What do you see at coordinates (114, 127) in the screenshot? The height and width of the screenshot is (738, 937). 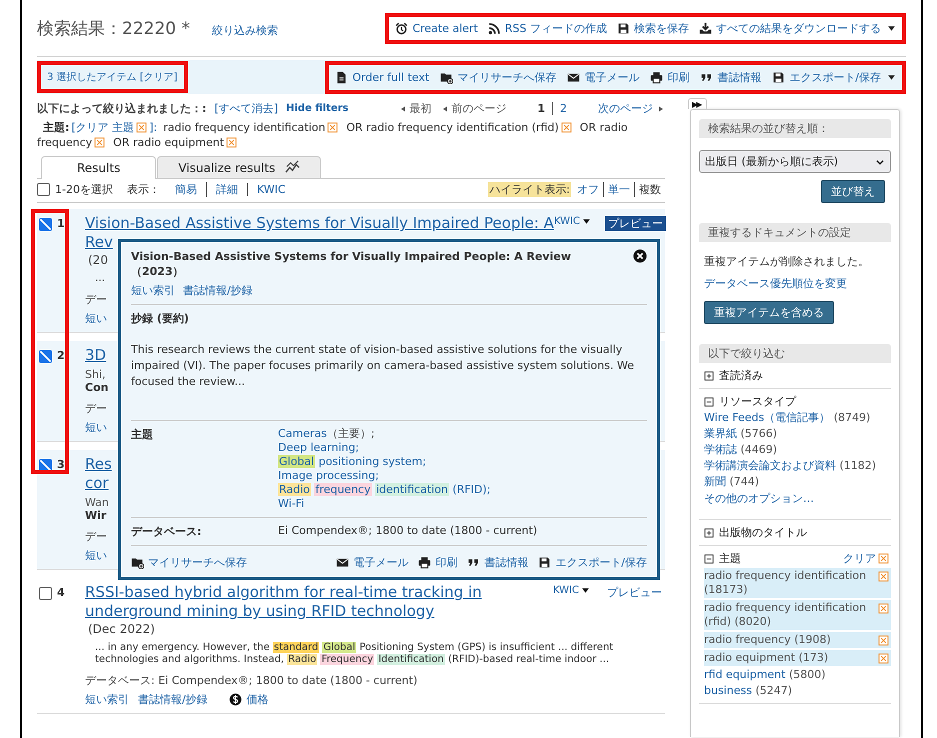 I see `clear-subject-link: [クリア 主題 ]:` at bounding box center [114, 127].